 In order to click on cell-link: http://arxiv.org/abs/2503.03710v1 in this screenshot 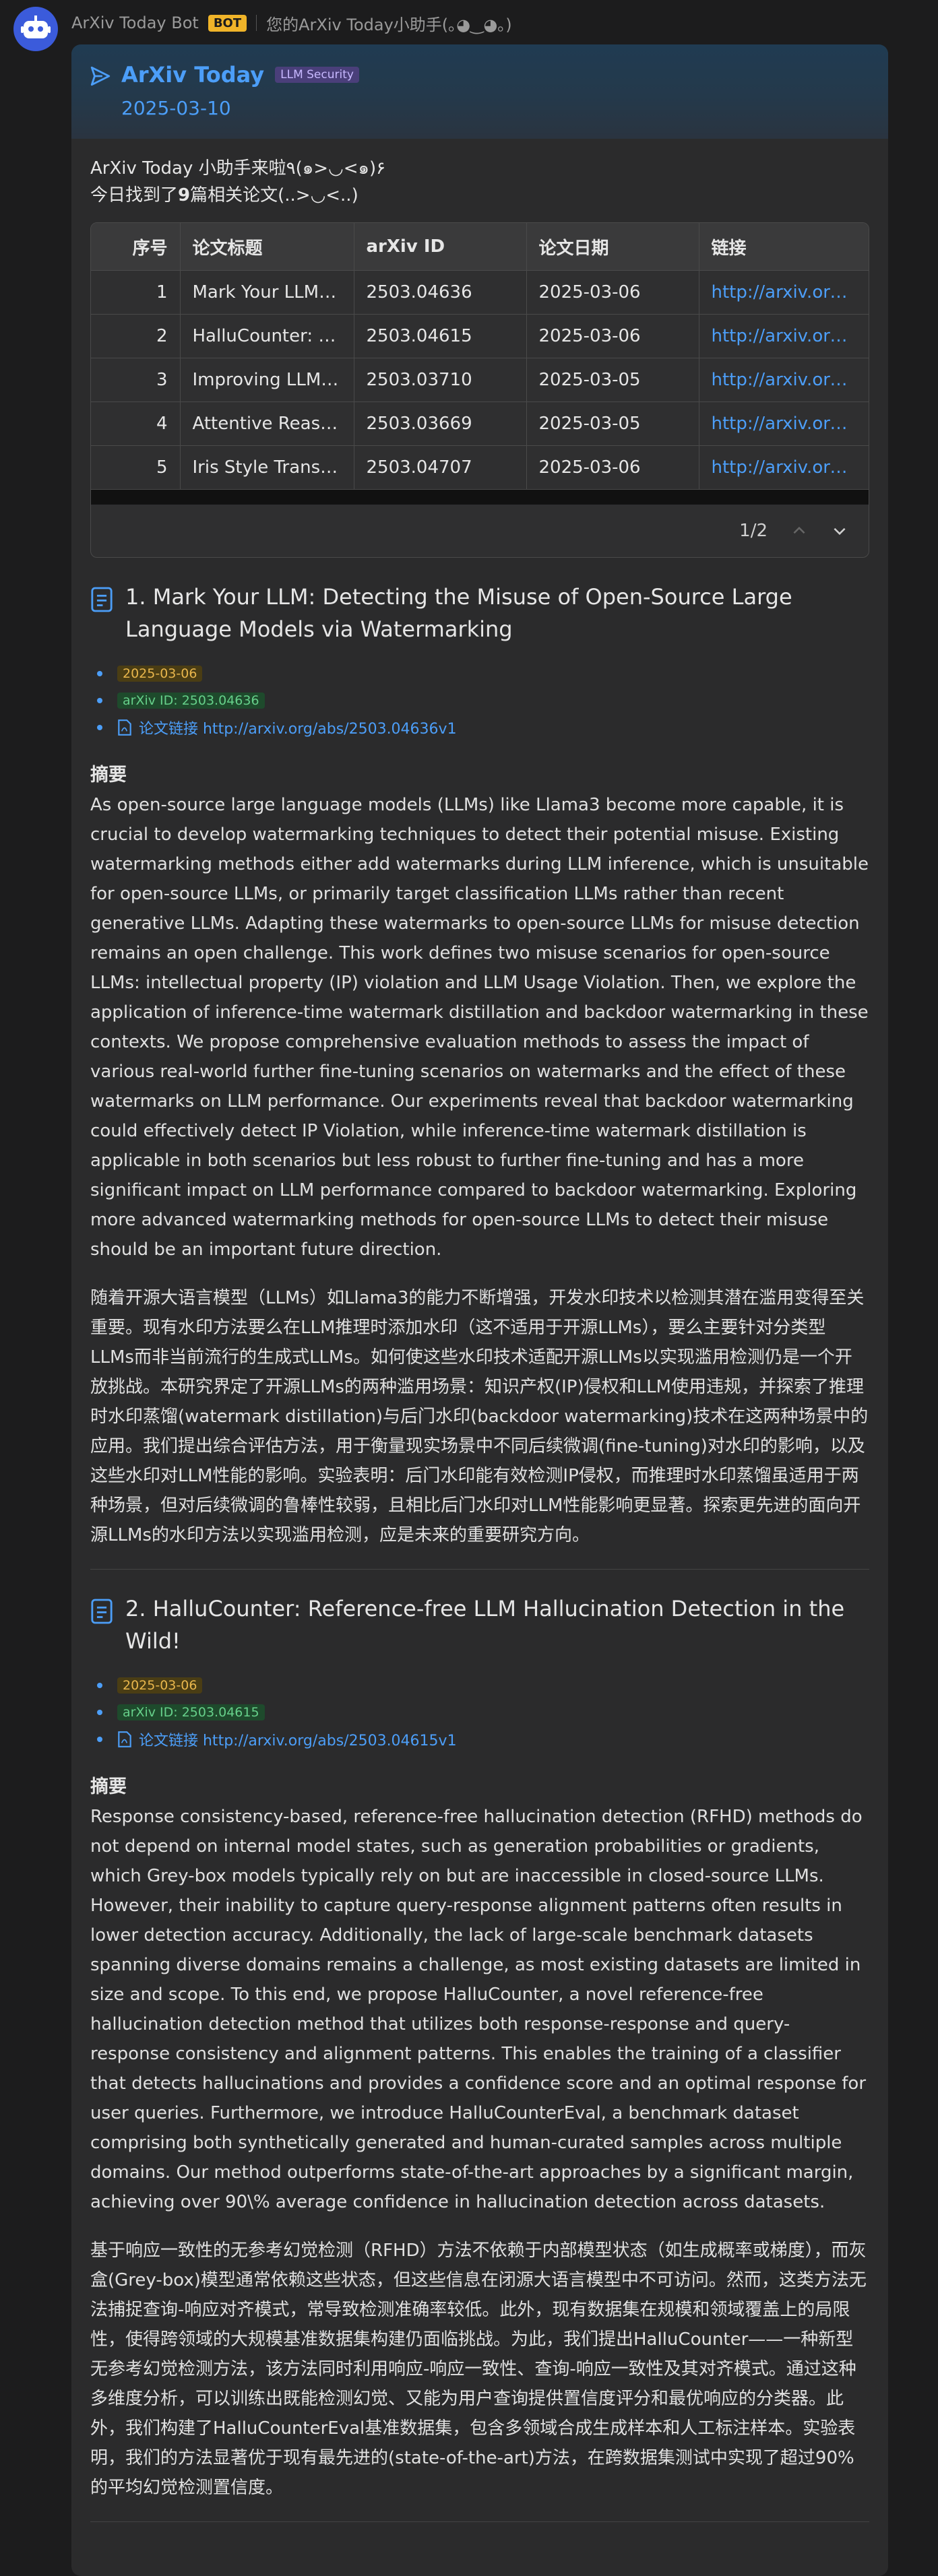, I will do `click(784, 380)`.